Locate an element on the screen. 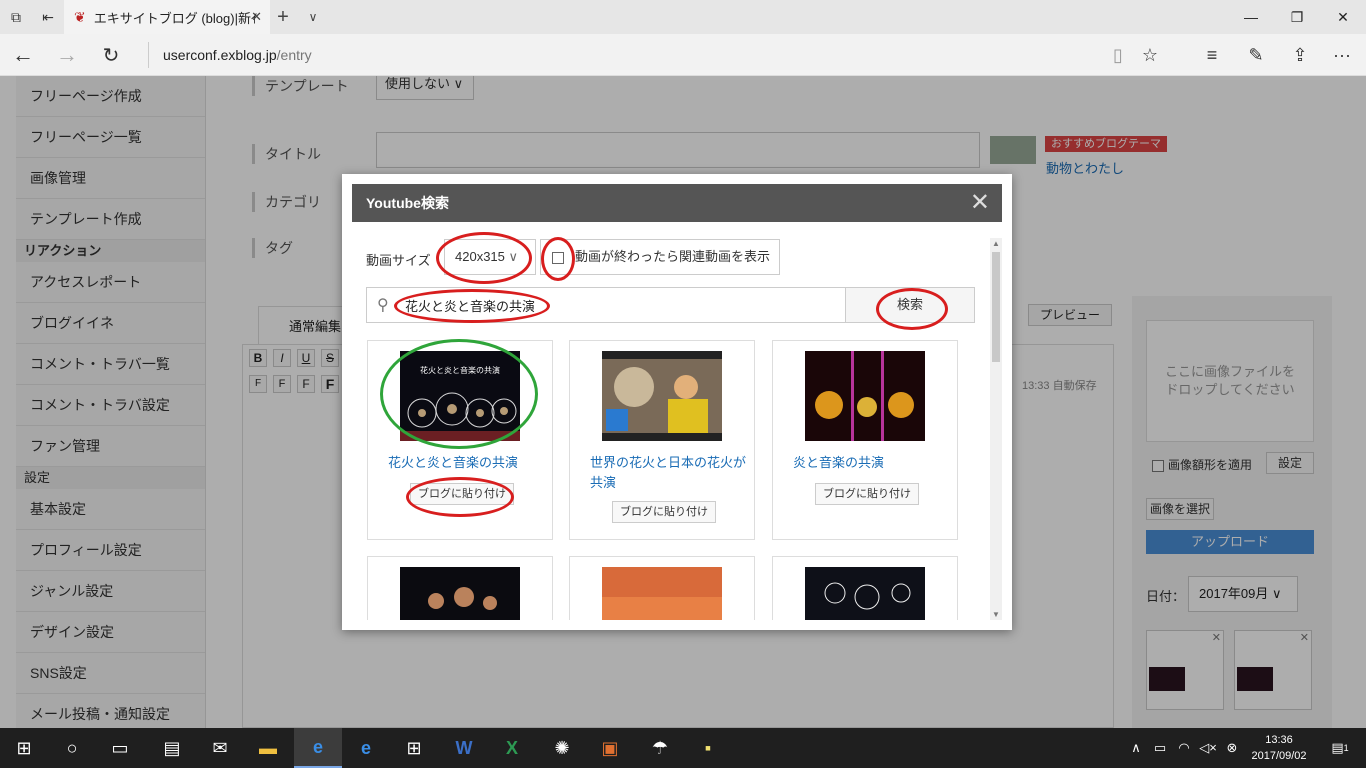  edge-icon: e is located at coordinates (318, 748).